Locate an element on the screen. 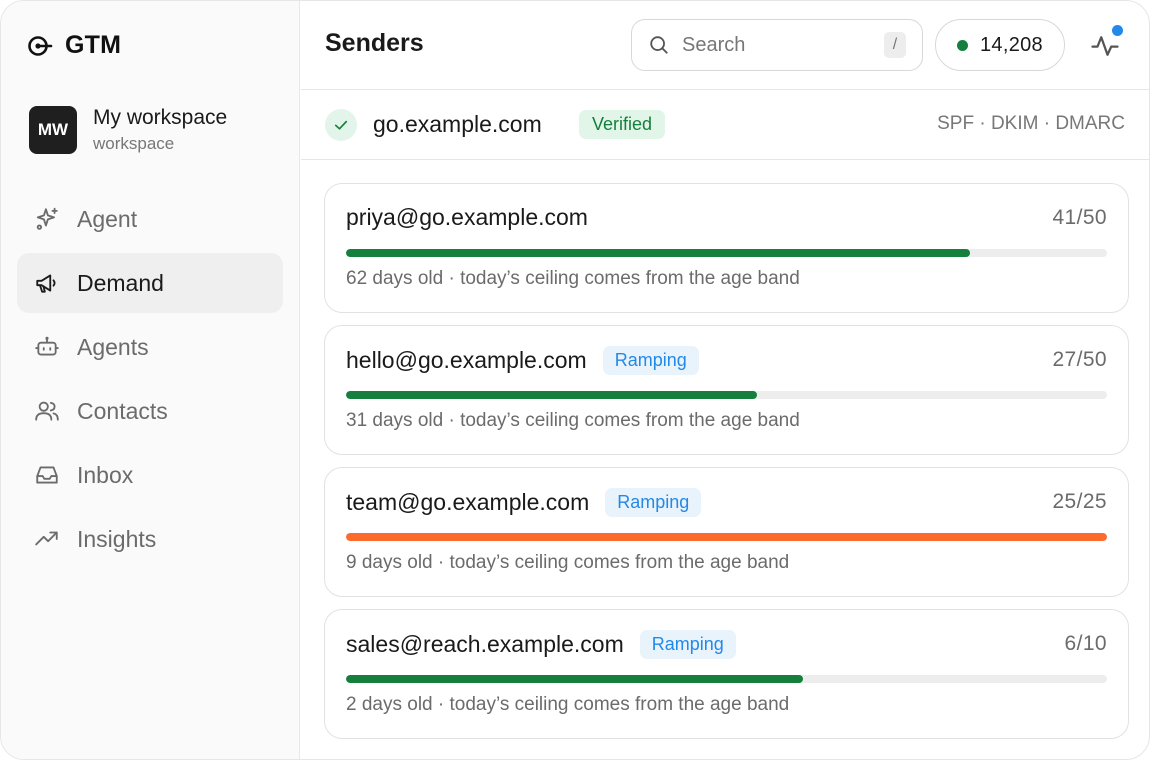 This screenshot has width=1150, height=760. inbox-icon is located at coordinates (47, 475).